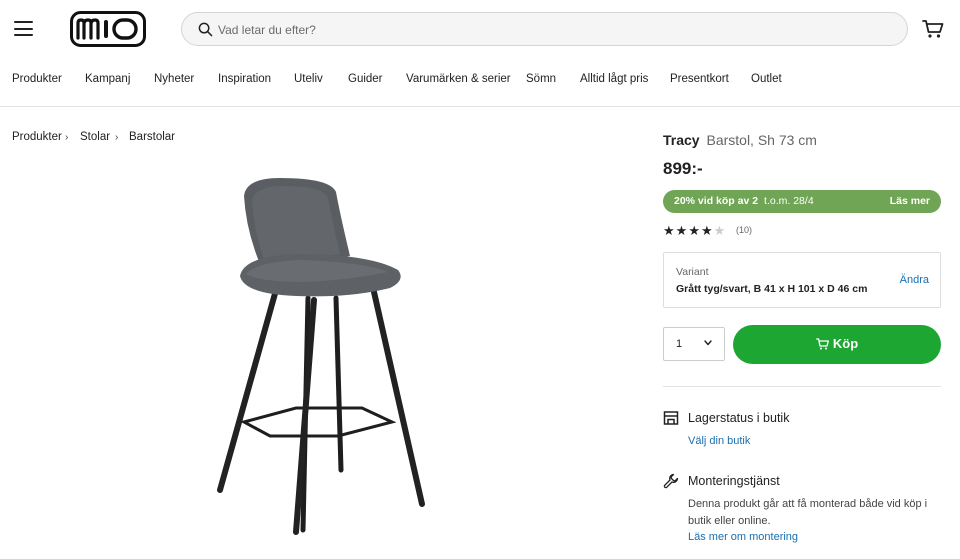 This screenshot has height=559, width=960. Describe the element at coordinates (808, 432) in the screenshot. I see `store-status-section: Lagerstatus i butik Välj din butik` at that location.